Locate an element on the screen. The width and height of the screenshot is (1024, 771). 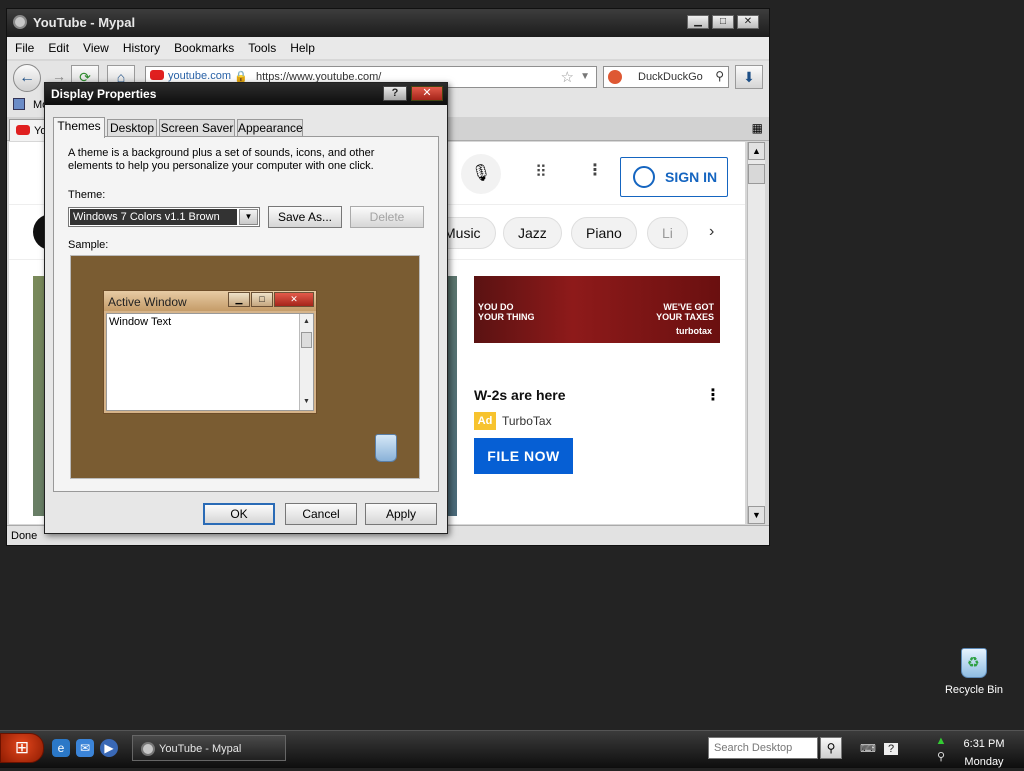
sample-scroll-down-icon: ▼ is located at coordinates (306, 401).